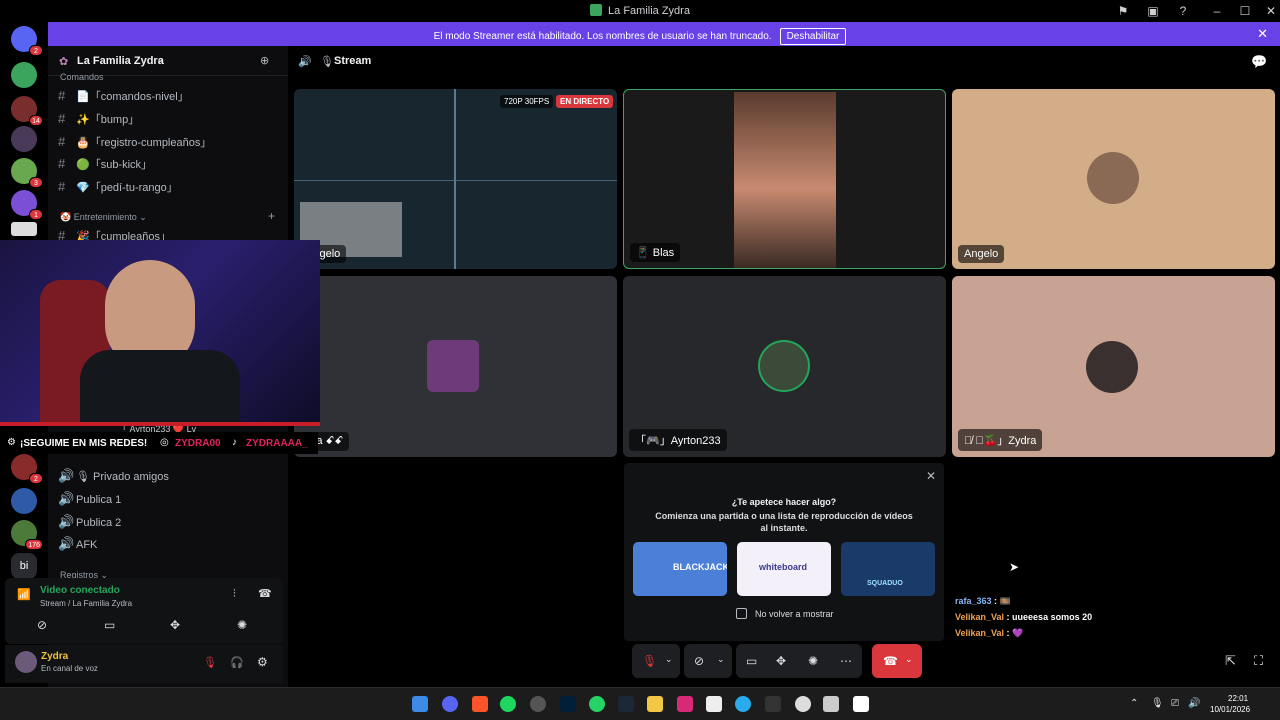 This screenshot has height=720, width=1280. I want to click on headphones-icon: 🎧, so click(237, 662).